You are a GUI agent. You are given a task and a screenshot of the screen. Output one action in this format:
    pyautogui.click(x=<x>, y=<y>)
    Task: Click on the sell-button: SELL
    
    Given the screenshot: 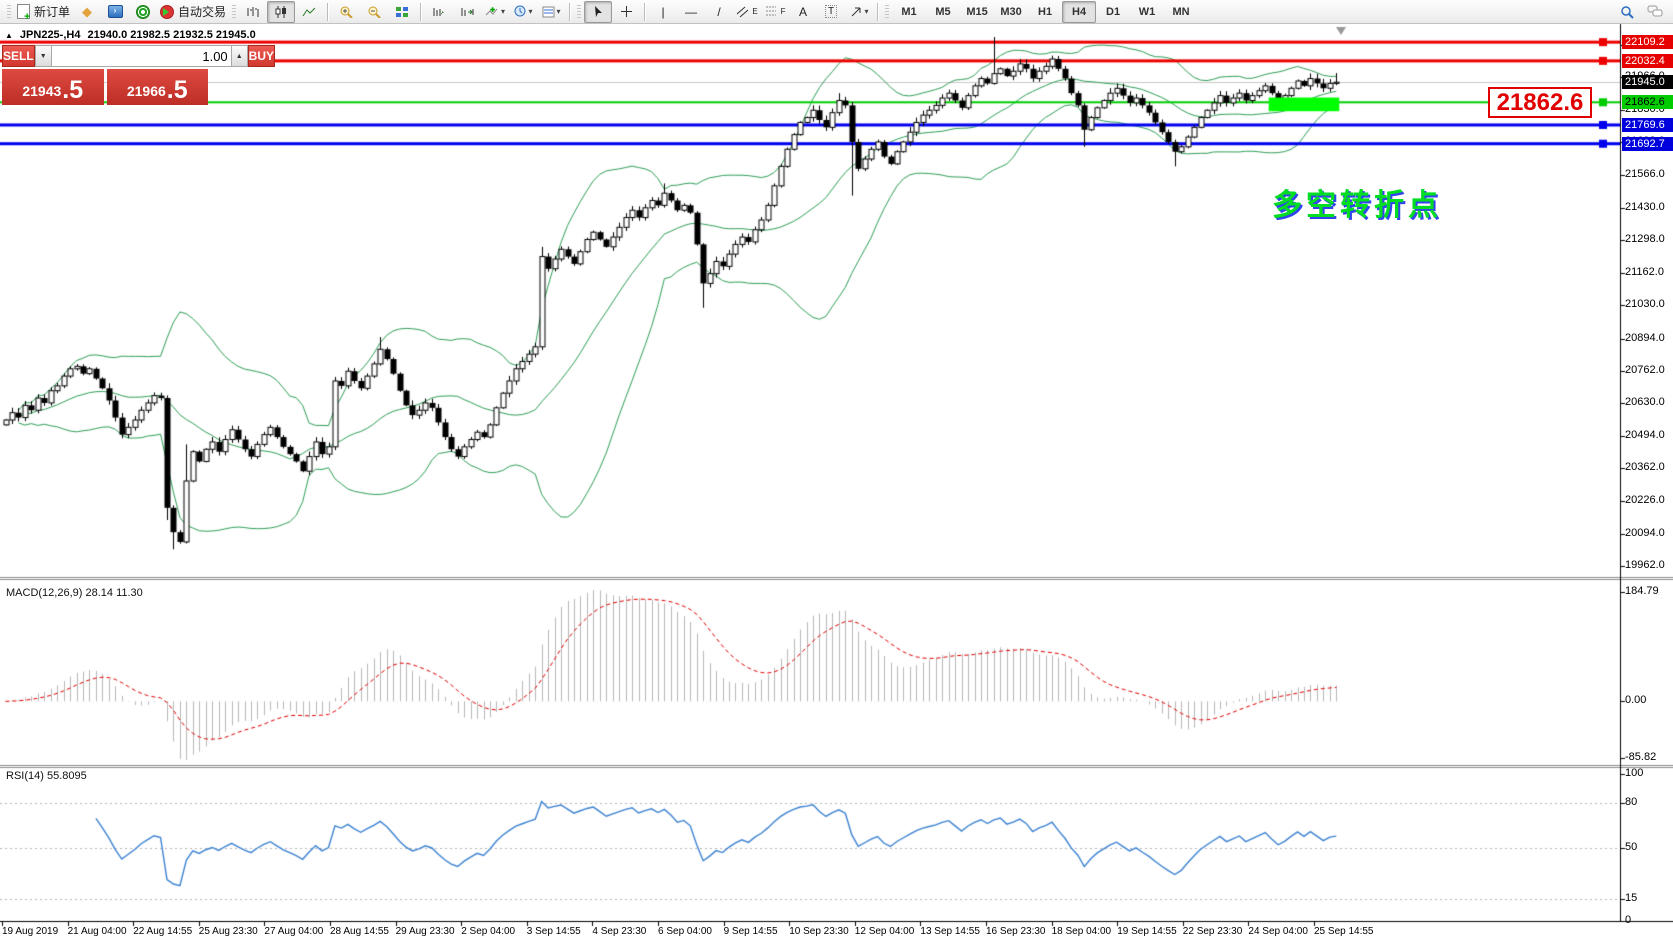 What is the action you would take?
    pyautogui.click(x=18, y=56)
    